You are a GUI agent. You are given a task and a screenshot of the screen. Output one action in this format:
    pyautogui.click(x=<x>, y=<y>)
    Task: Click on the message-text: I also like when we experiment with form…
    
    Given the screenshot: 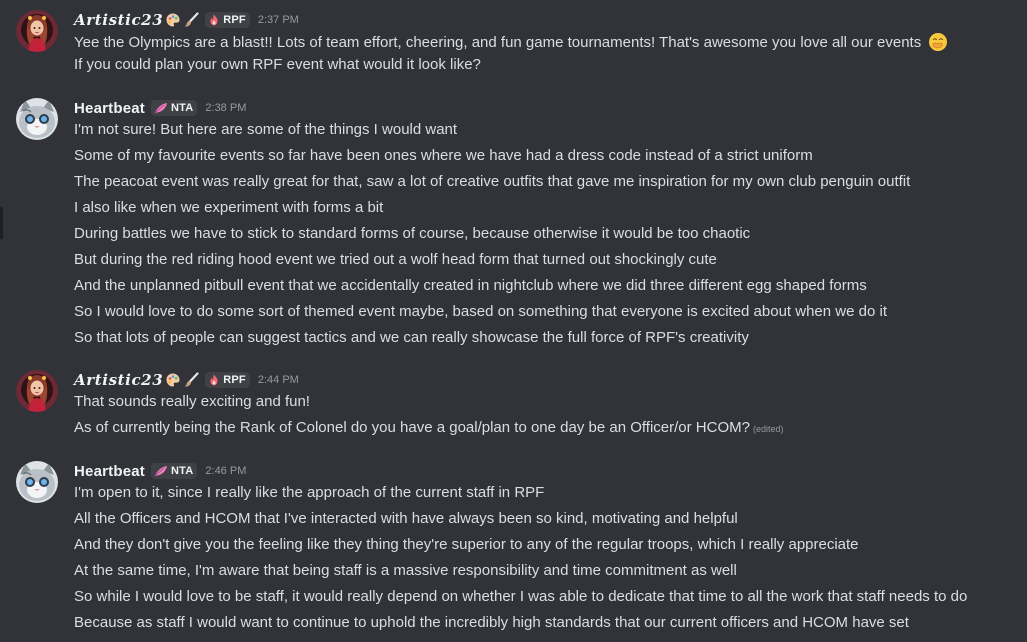 What is the action you would take?
    pyautogui.click(x=229, y=207)
    